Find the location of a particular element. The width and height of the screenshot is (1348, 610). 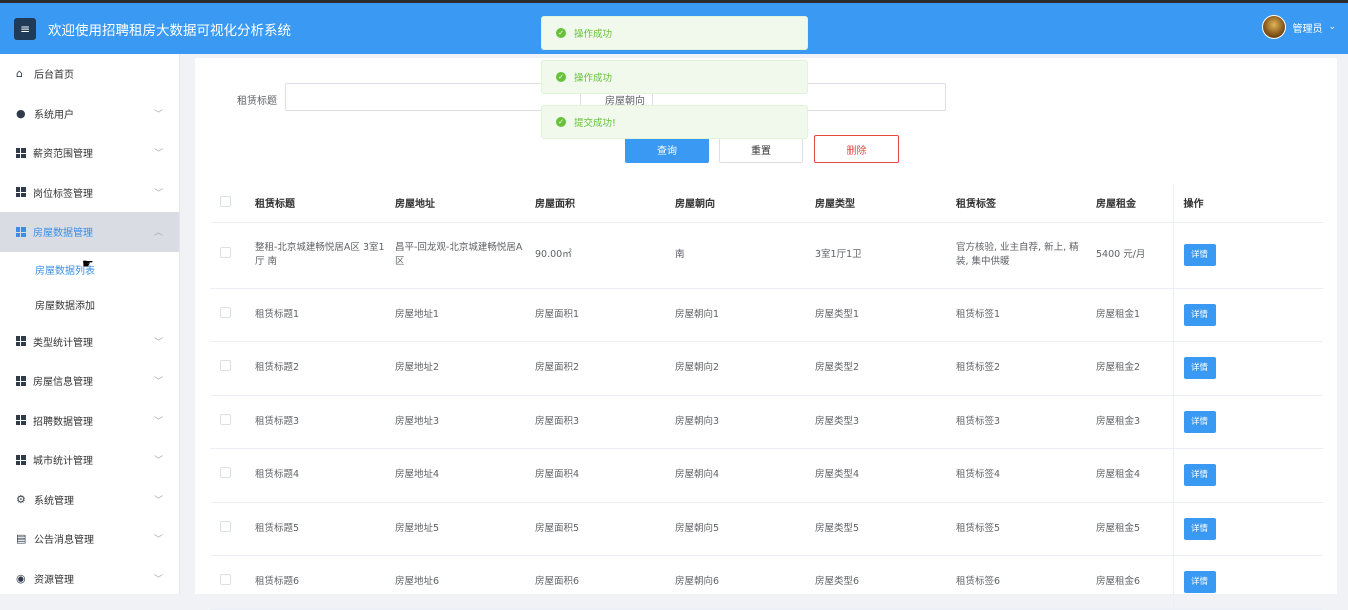

sidebar-item-job-tags: 岗位标签管理 ﹀ is located at coordinates (89, 193).